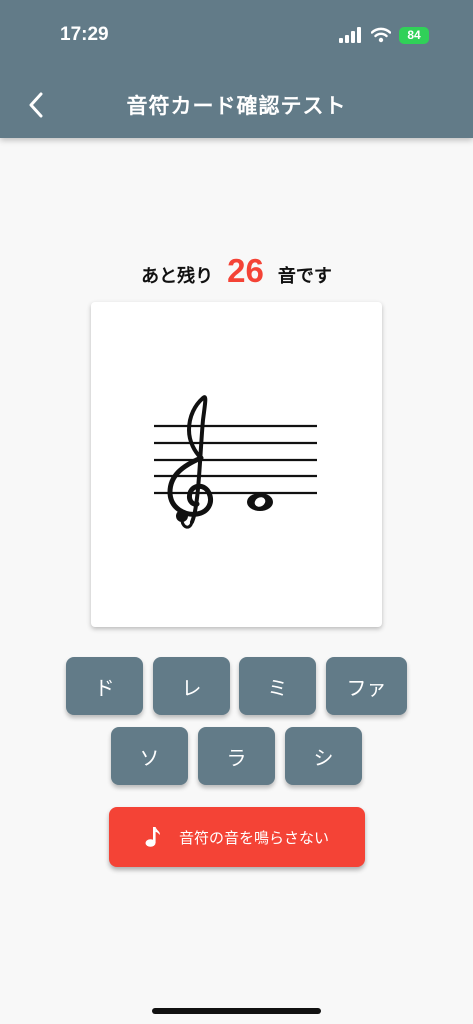  Describe the element at coordinates (236, 1011) in the screenshot. I see `home-indicator` at that location.